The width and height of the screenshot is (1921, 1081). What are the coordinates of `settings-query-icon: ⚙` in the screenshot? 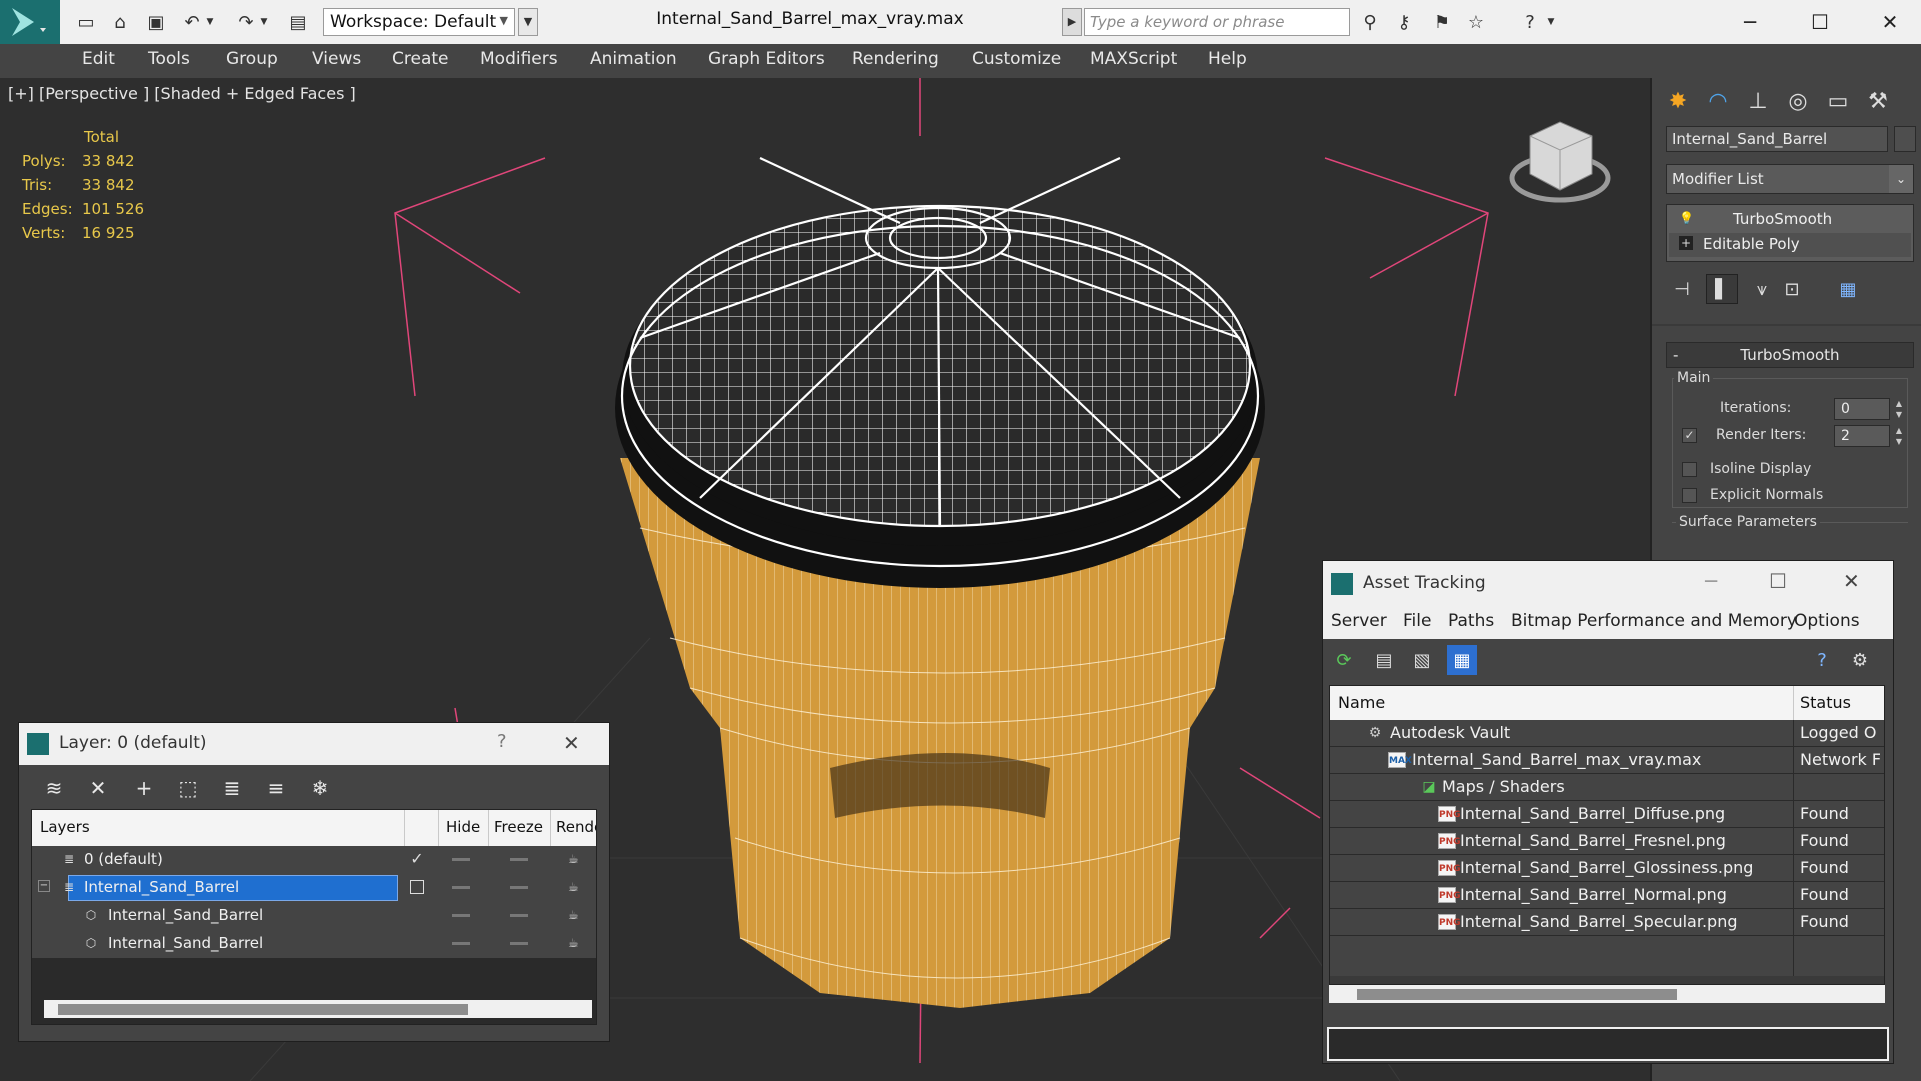 It's located at (1860, 660).